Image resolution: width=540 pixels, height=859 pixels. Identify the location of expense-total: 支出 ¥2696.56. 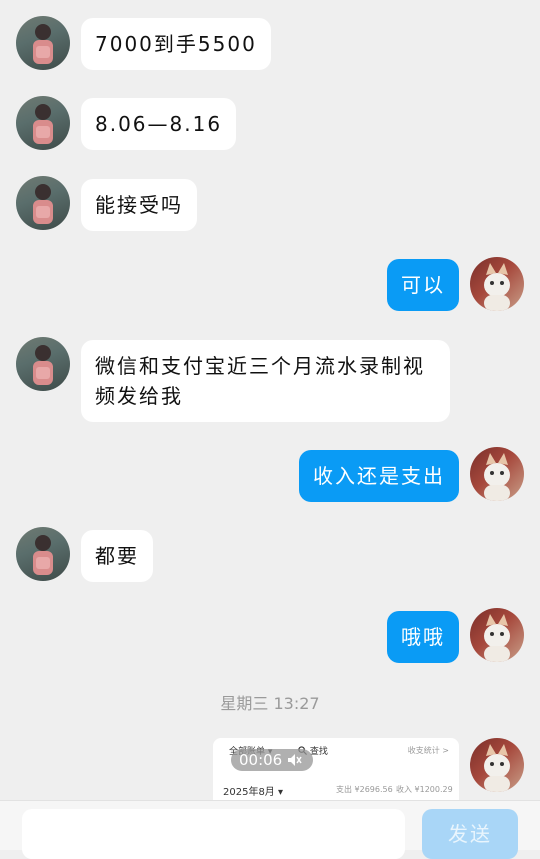
(364, 789).